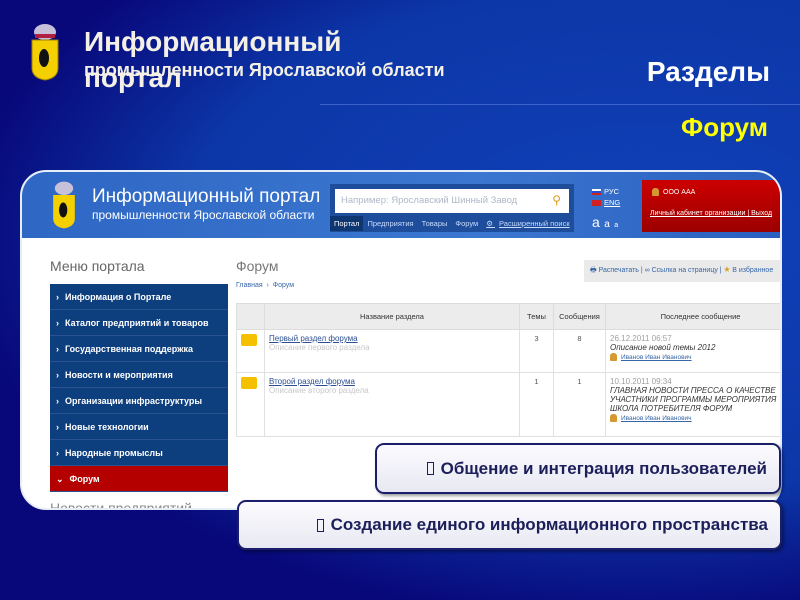 The width and height of the screenshot is (800, 600). Describe the element at coordinates (45, 52) in the screenshot. I see `coat-of-arms-logo` at that location.